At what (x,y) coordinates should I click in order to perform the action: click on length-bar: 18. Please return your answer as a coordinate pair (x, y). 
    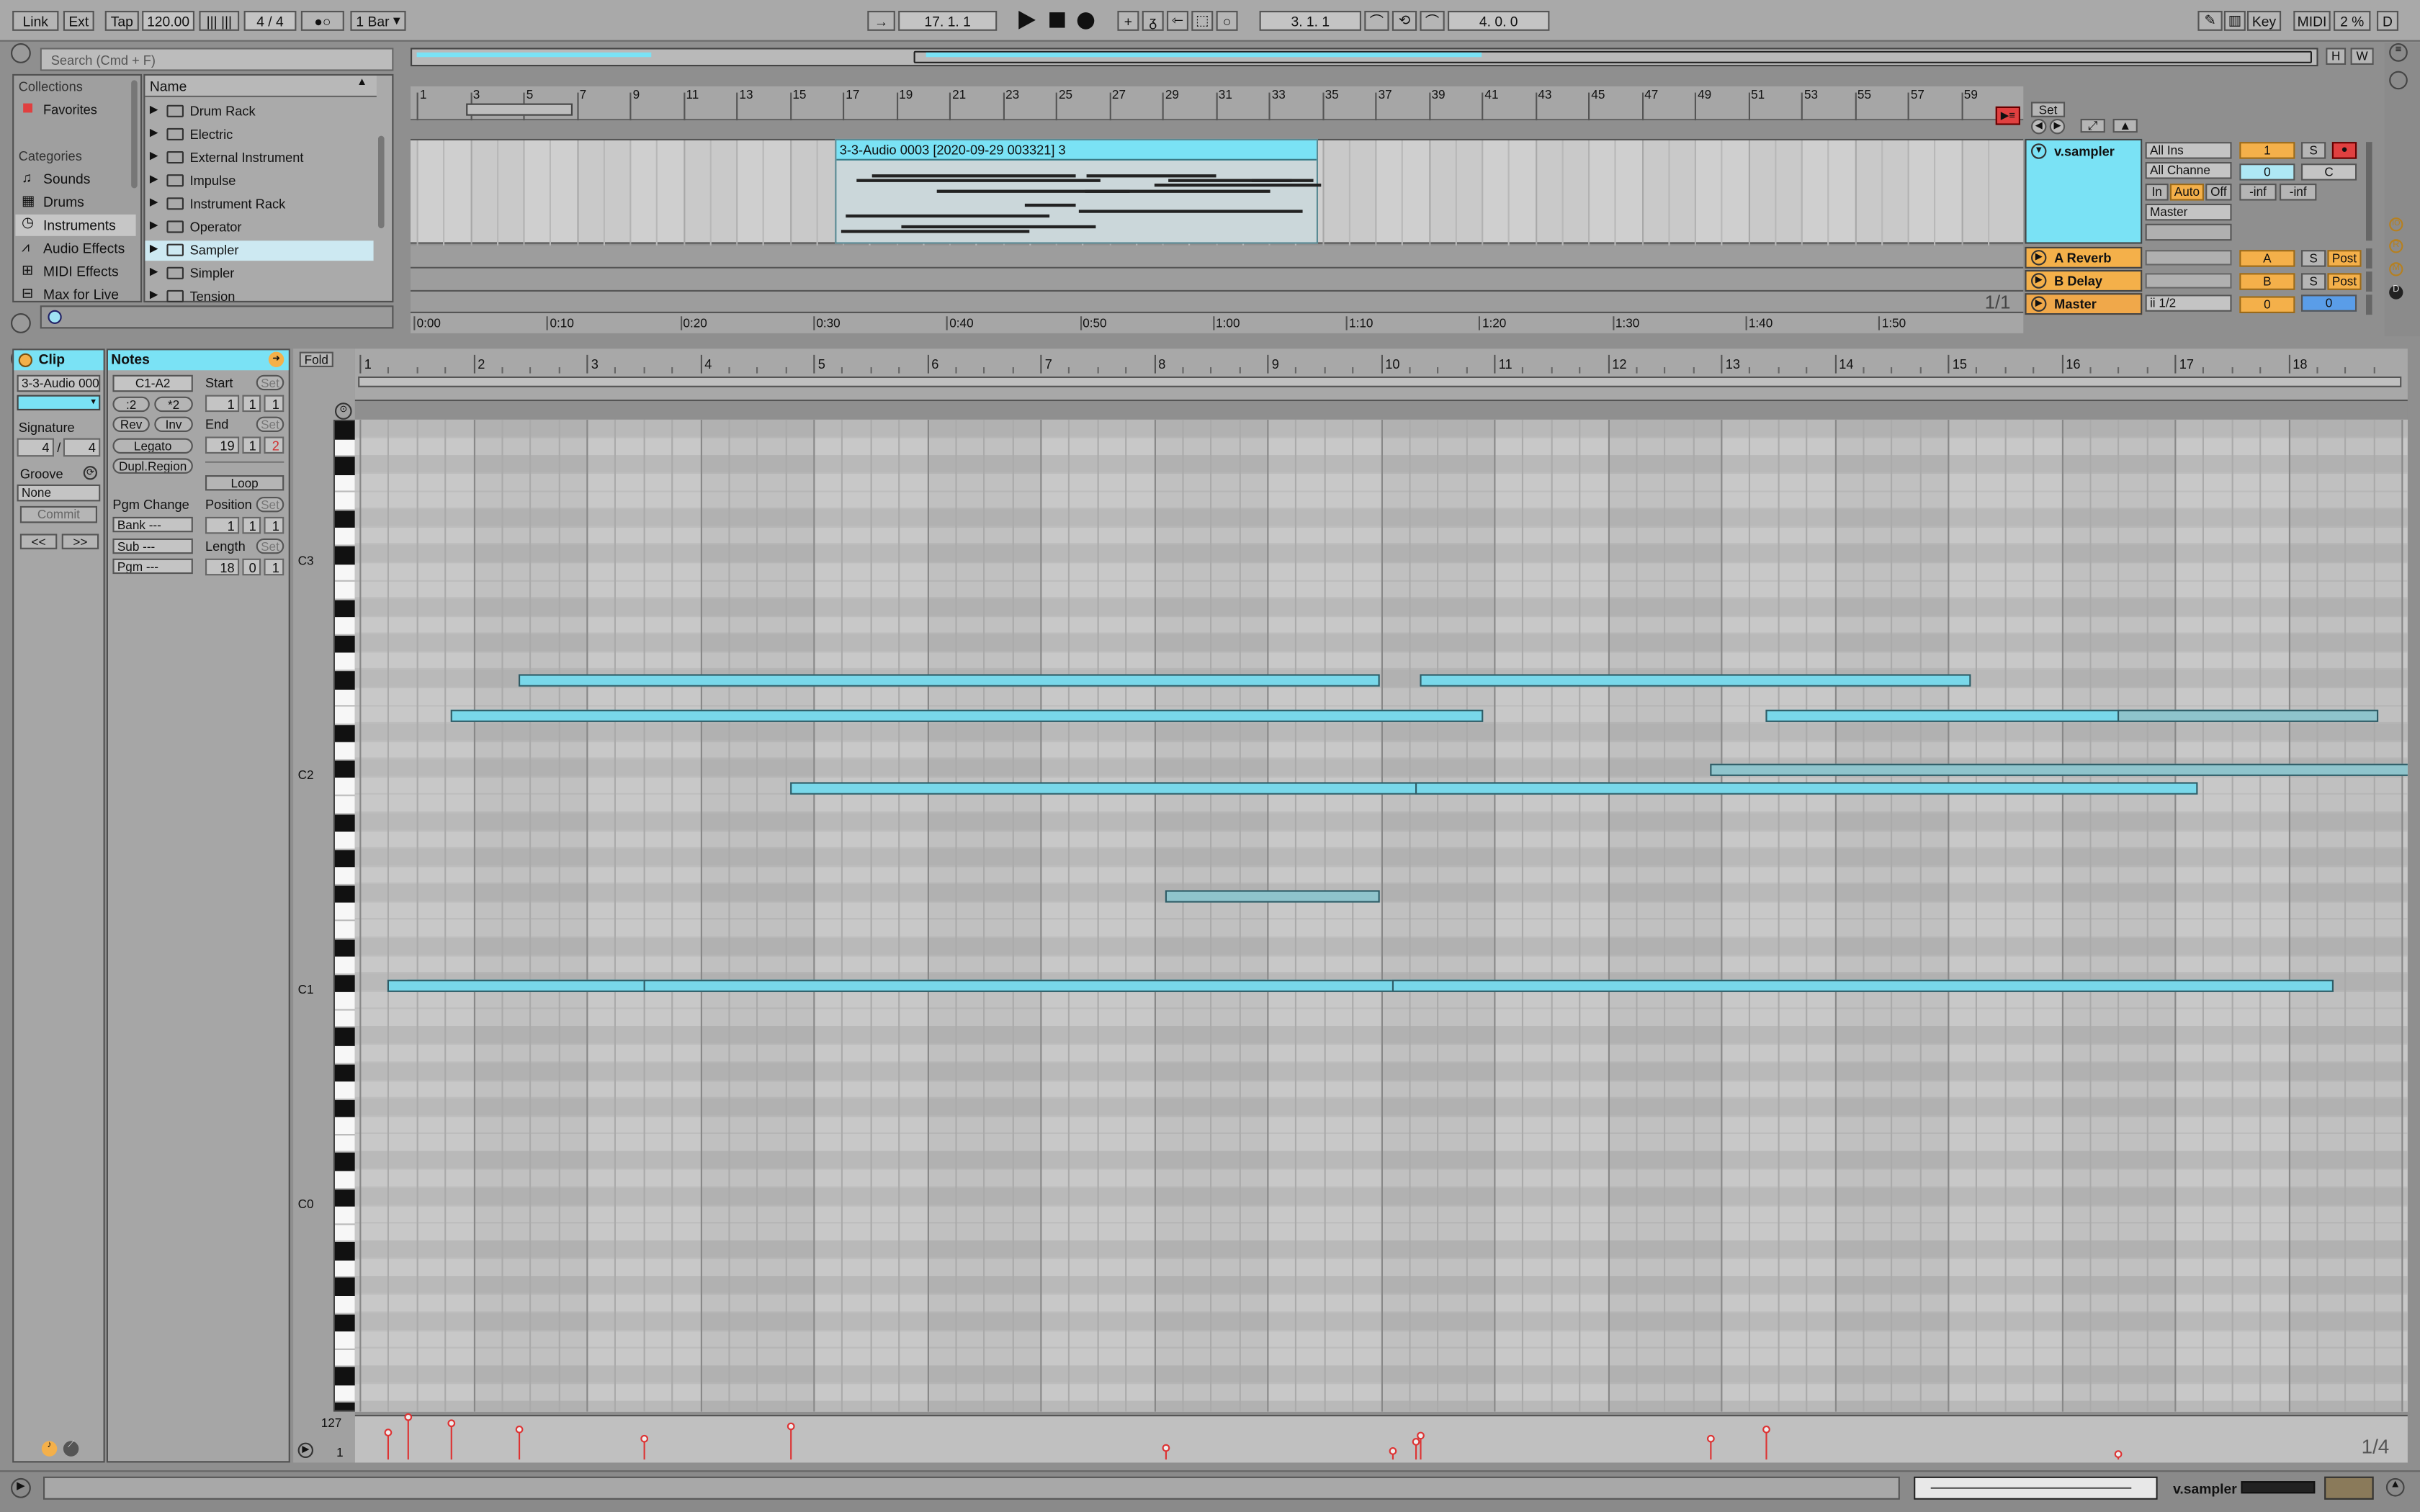
    Looking at the image, I should click on (222, 567).